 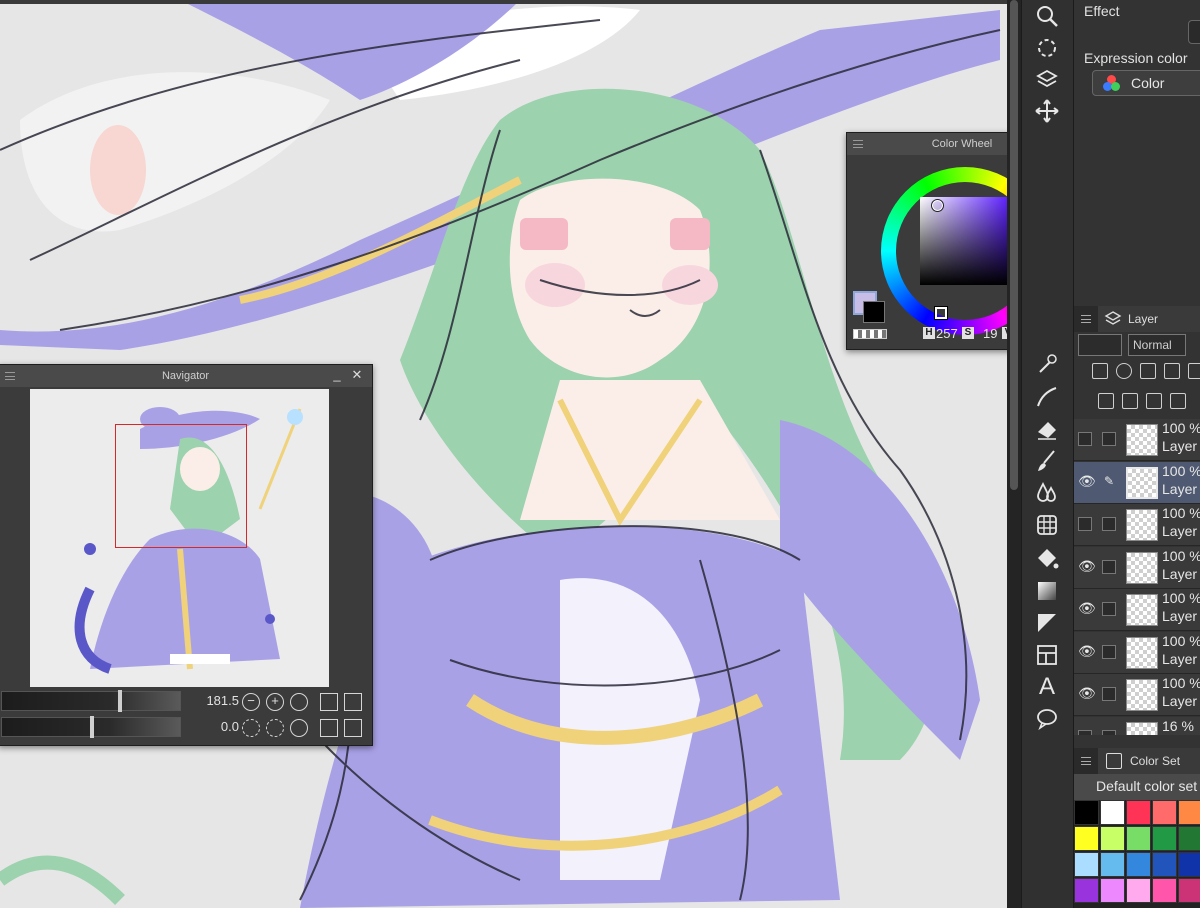 What do you see at coordinates (299, 728) in the screenshot?
I see `reset-rotation-icon` at bounding box center [299, 728].